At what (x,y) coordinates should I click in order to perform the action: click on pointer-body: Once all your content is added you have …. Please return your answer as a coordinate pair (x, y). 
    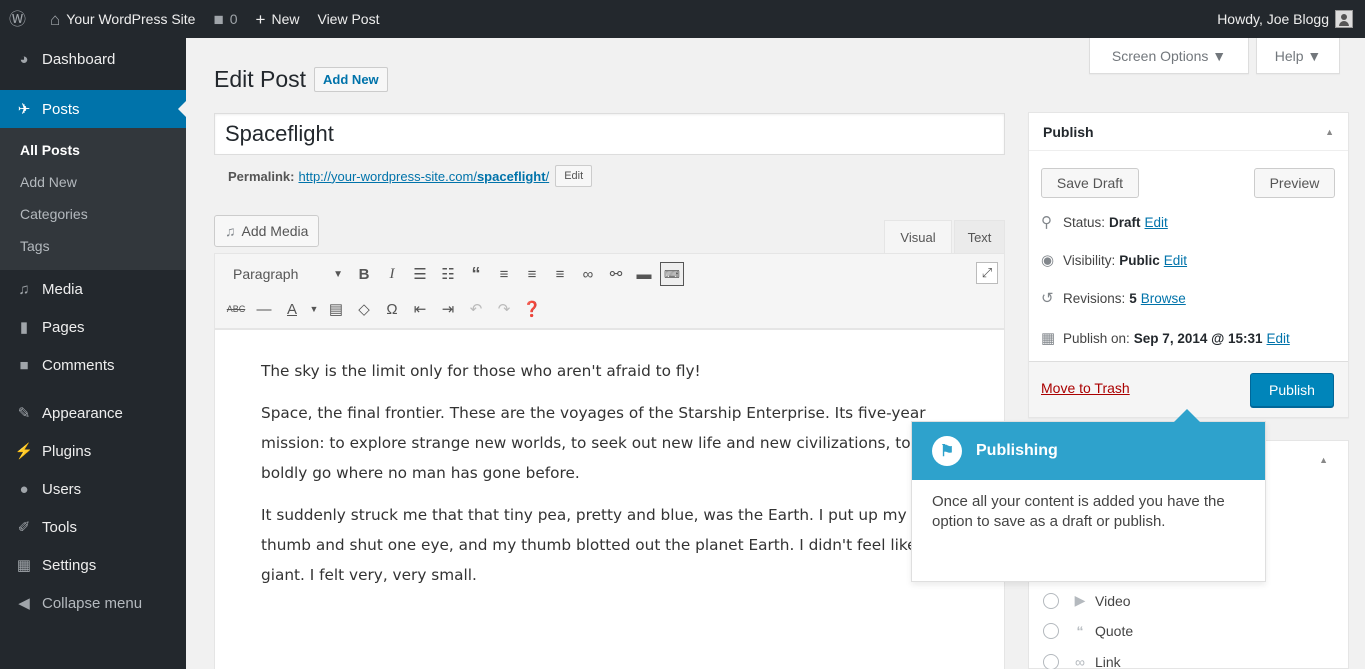
    Looking at the image, I should click on (1078, 511).